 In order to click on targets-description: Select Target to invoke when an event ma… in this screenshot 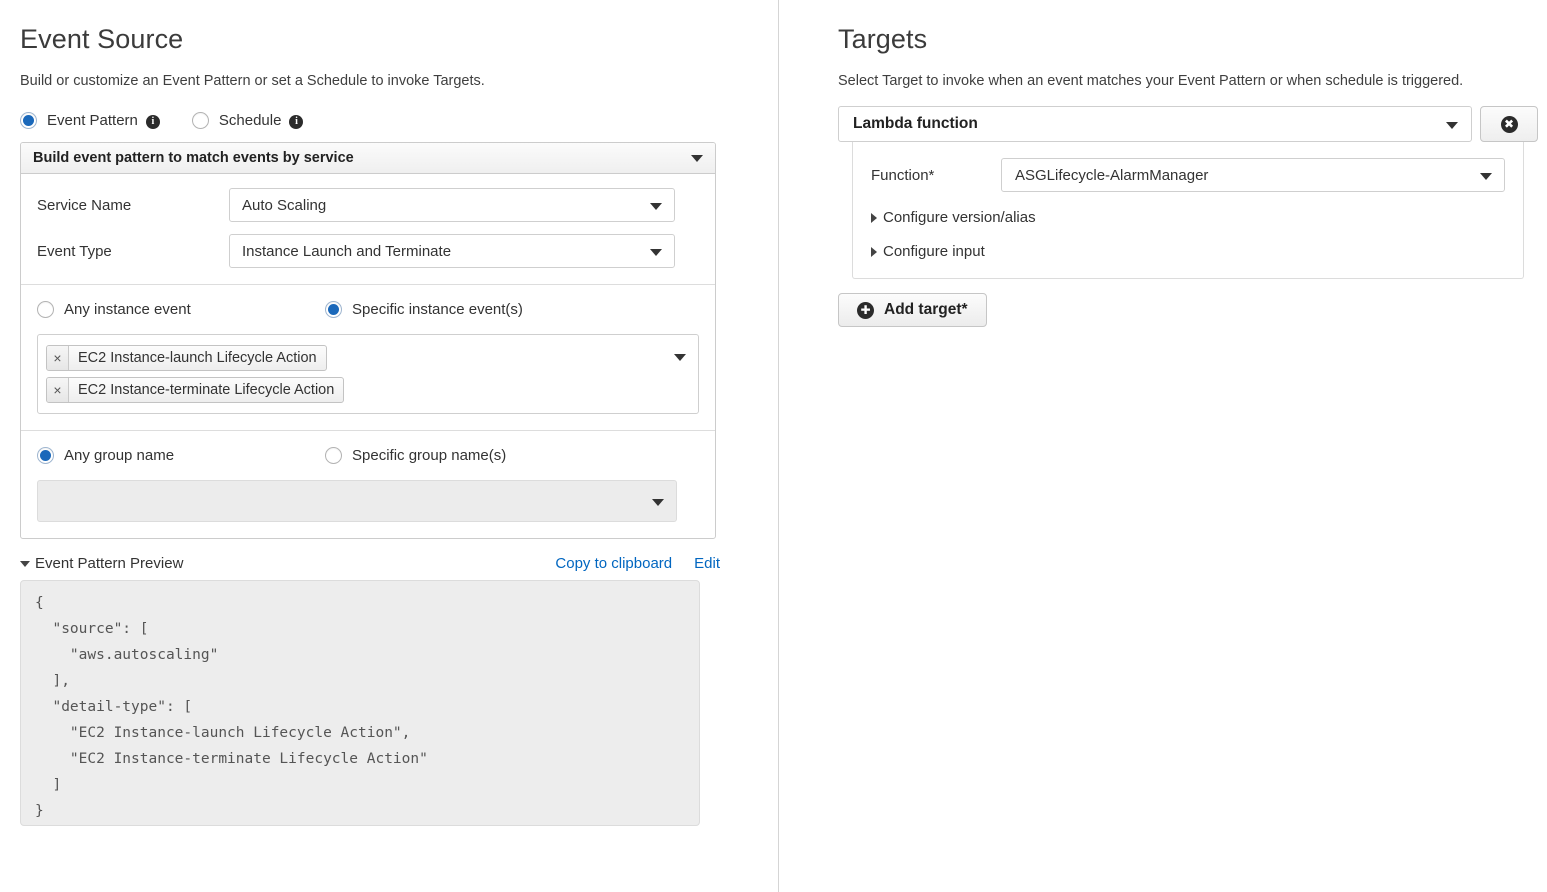, I will do `click(1151, 81)`.